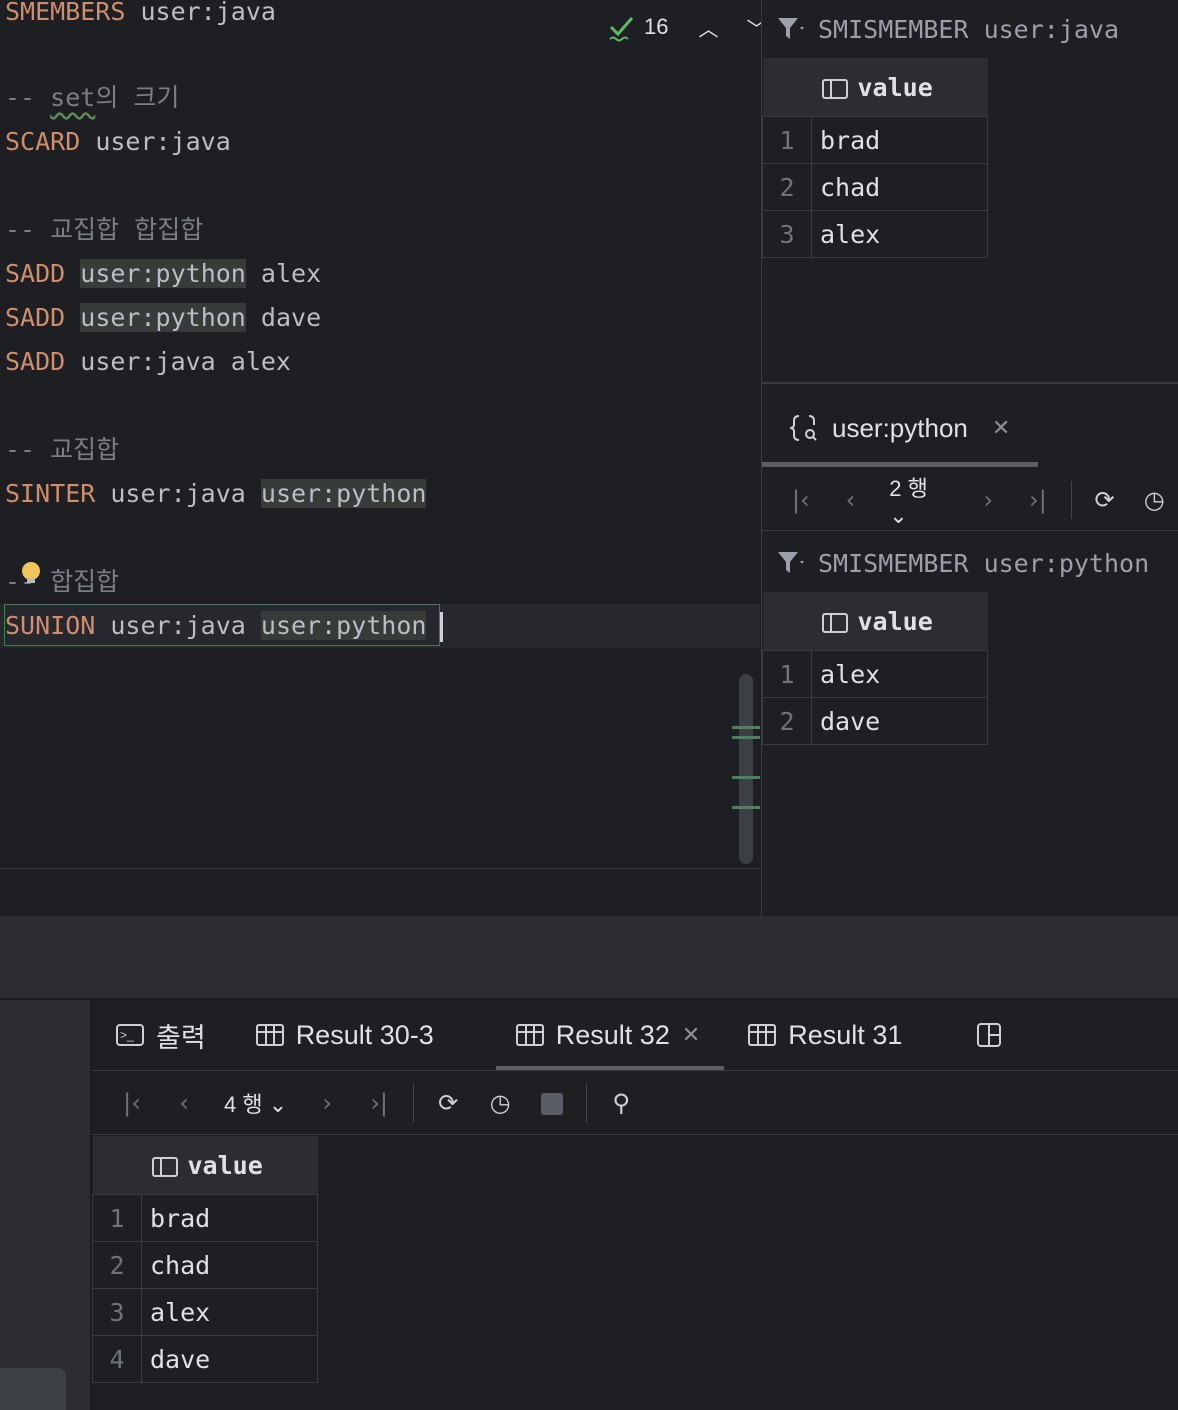  I want to click on row-count-dropdown: 4 행 ⌄, so click(255, 1103).